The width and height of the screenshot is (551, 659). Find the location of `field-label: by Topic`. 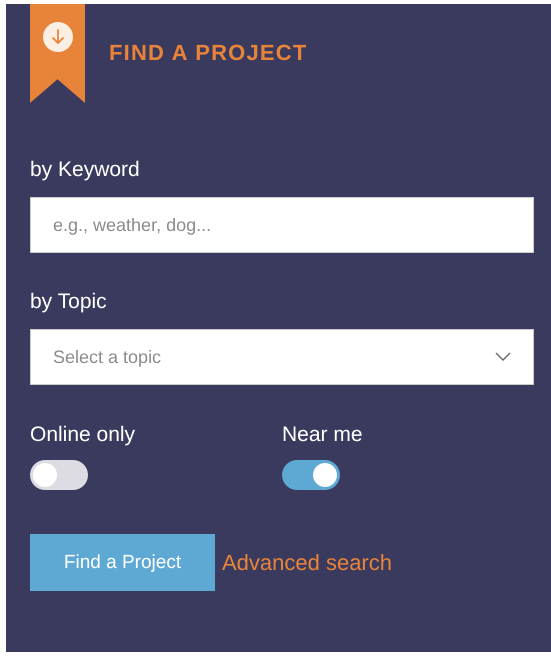

field-label: by Topic is located at coordinates (69, 302).